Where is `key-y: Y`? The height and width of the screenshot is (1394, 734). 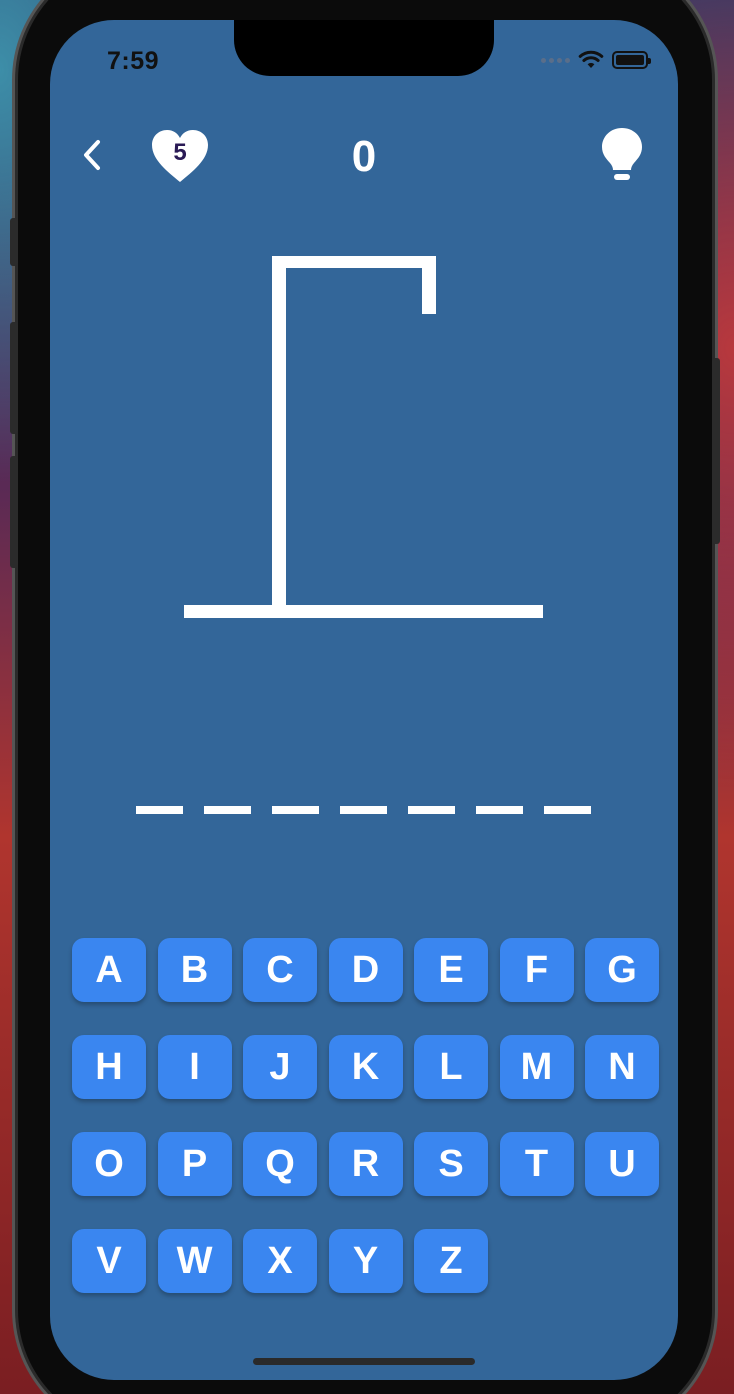
key-y: Y is located at coordinates (365, 1261).